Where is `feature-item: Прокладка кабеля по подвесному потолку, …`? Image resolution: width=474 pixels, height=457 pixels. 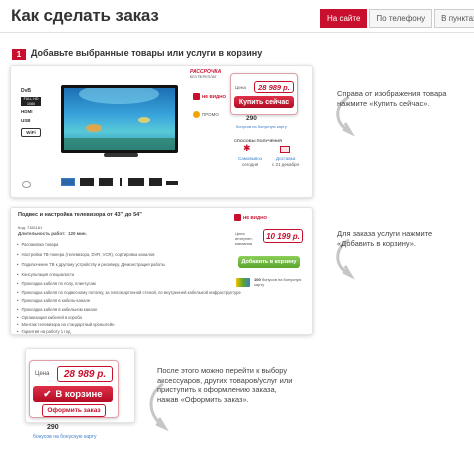 feature-item: Прокладка кабеля по подвесному потолку, … is located at coordinates (128, 292).